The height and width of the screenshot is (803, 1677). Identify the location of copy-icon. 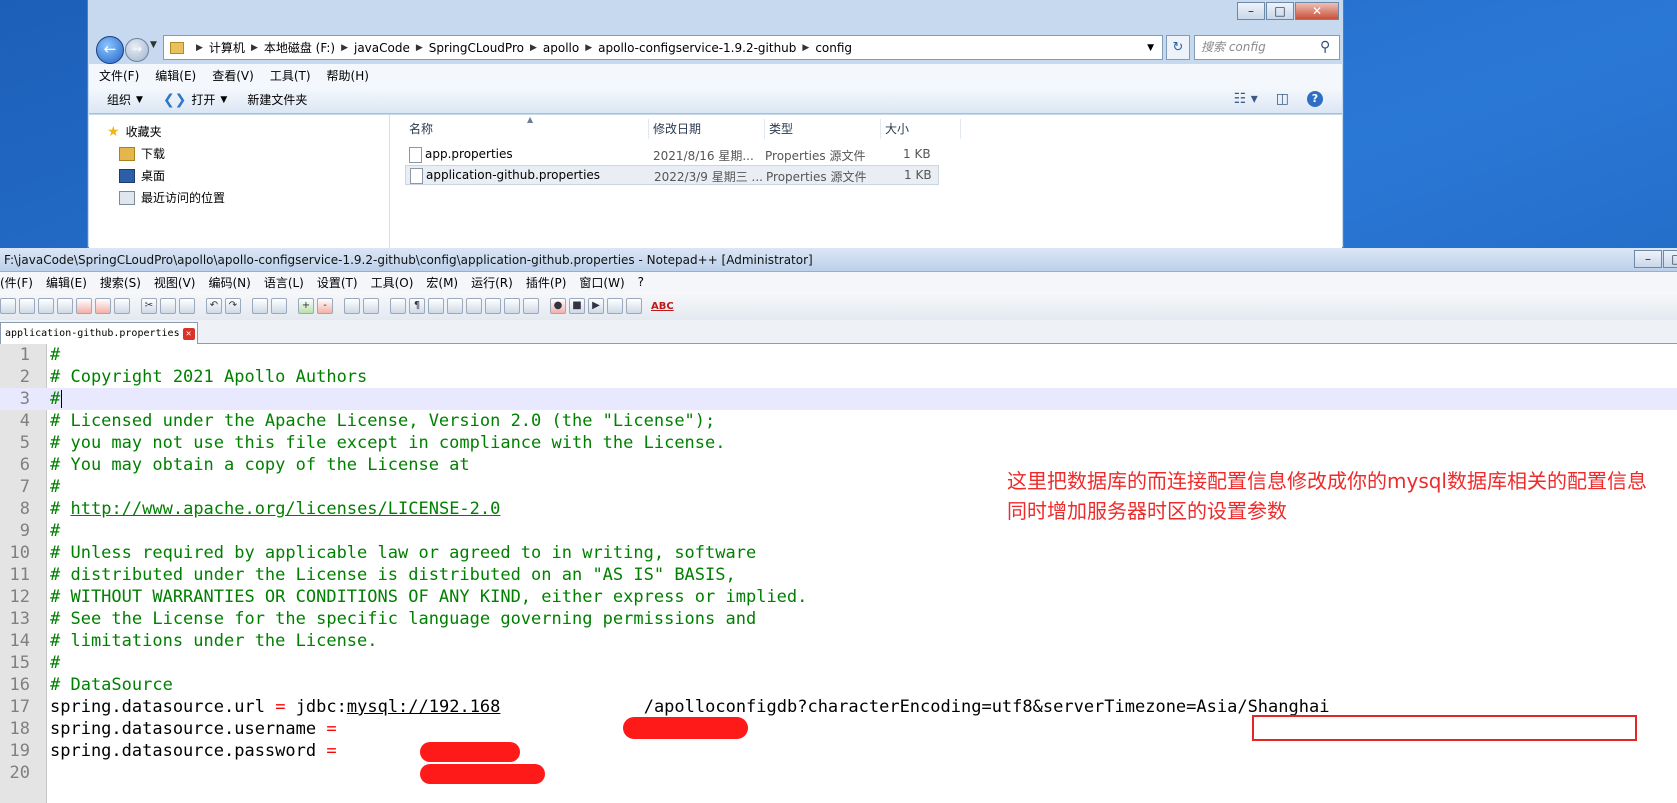
(168, 306).